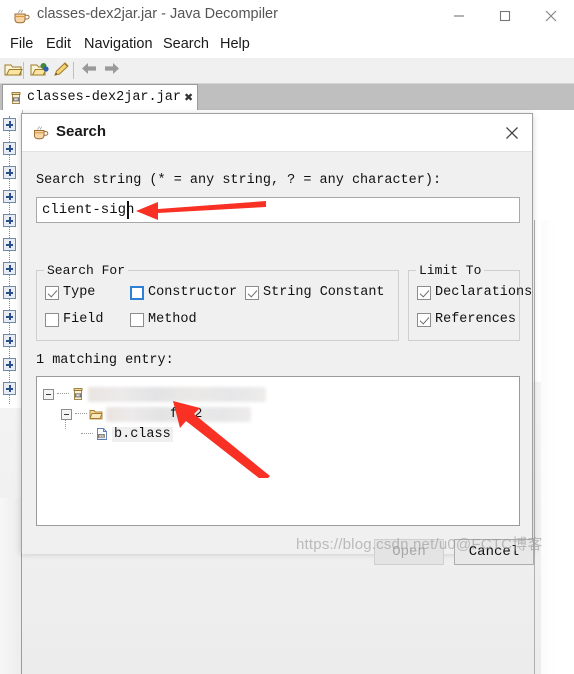 This screenshot has height=674, width=574. I want to click on window-title: classes-dex2jar.jar - Java Decompiler, so click(157, 14).